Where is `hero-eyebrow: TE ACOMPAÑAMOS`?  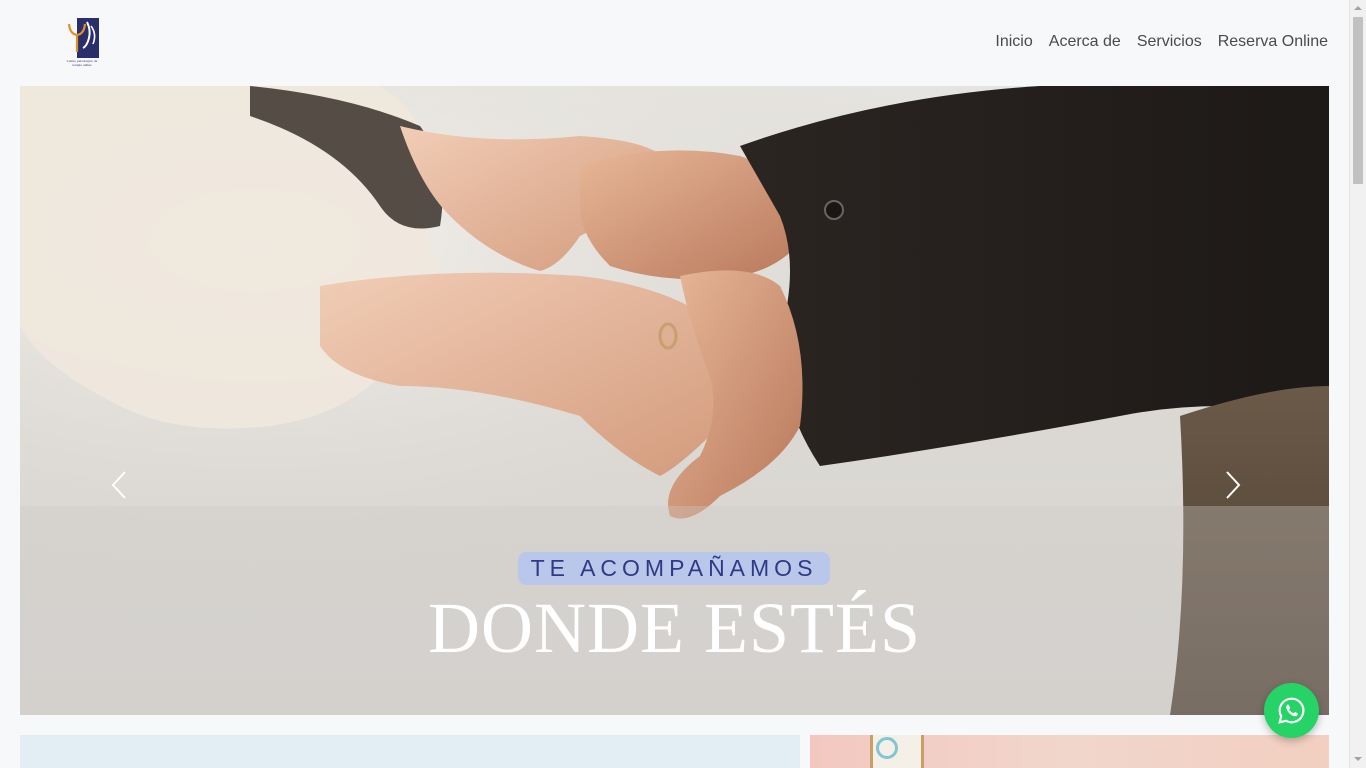 hero-eyebrow: TE ACOMPAÑAMOS is located at coordinates (674, 568).